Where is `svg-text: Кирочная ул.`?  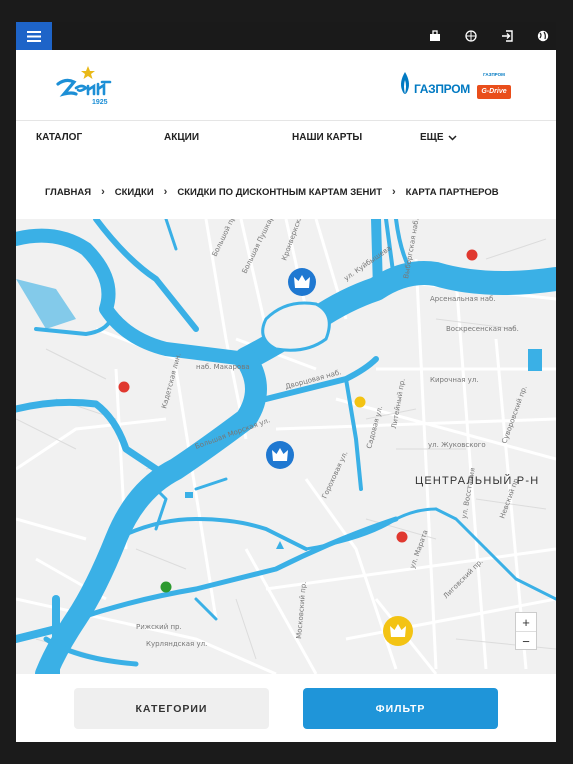 svg-text: Кирочная ул. is located at coordinates (454, 380).